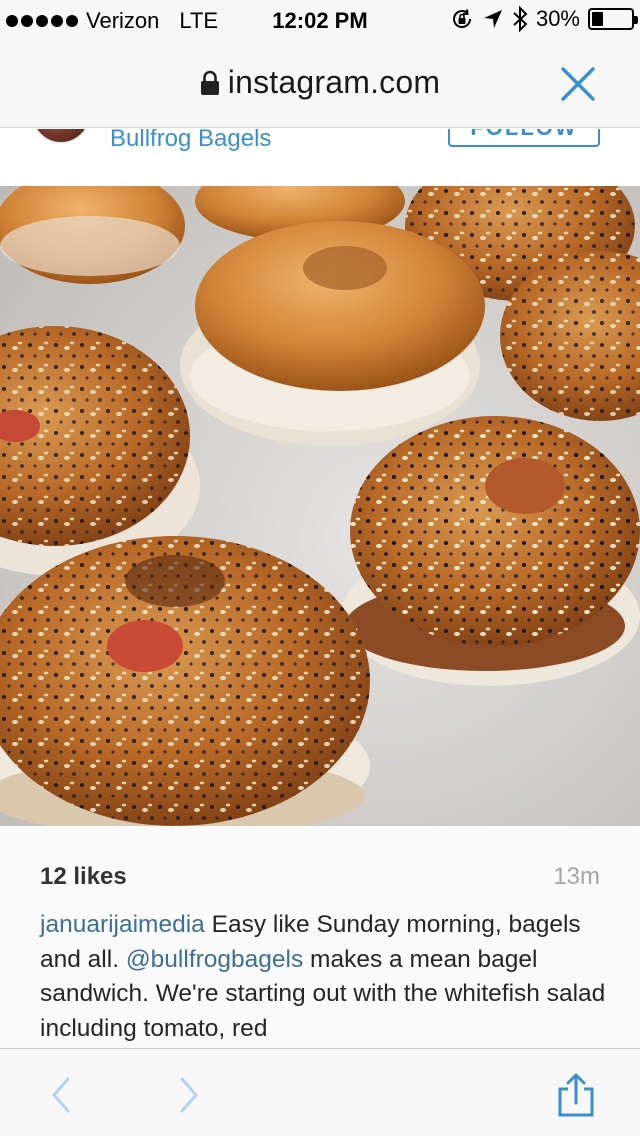 The width and height of the screenshot is (640, 1136). Describe the element at coordinates (613, 19) in the screenshot. I see `battery-icon` at that location.